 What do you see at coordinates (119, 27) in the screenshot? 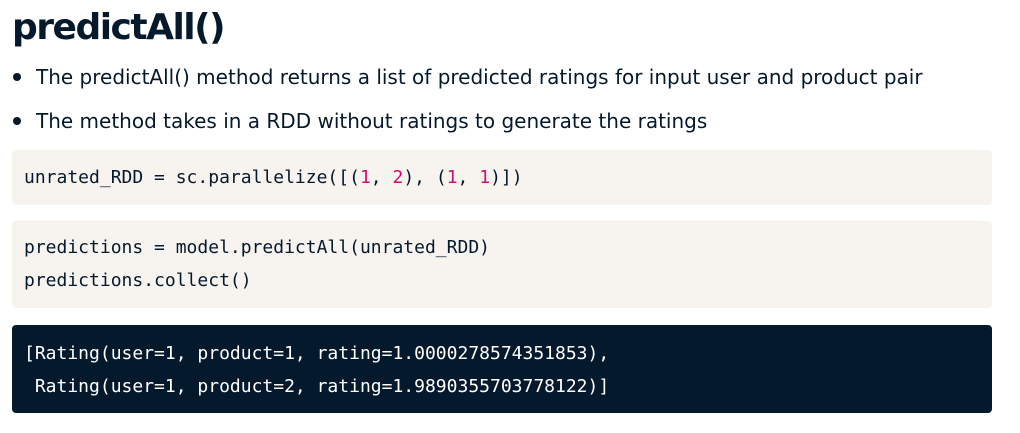
I see `page-title: predictAll()` at bounding box center [119, 27].